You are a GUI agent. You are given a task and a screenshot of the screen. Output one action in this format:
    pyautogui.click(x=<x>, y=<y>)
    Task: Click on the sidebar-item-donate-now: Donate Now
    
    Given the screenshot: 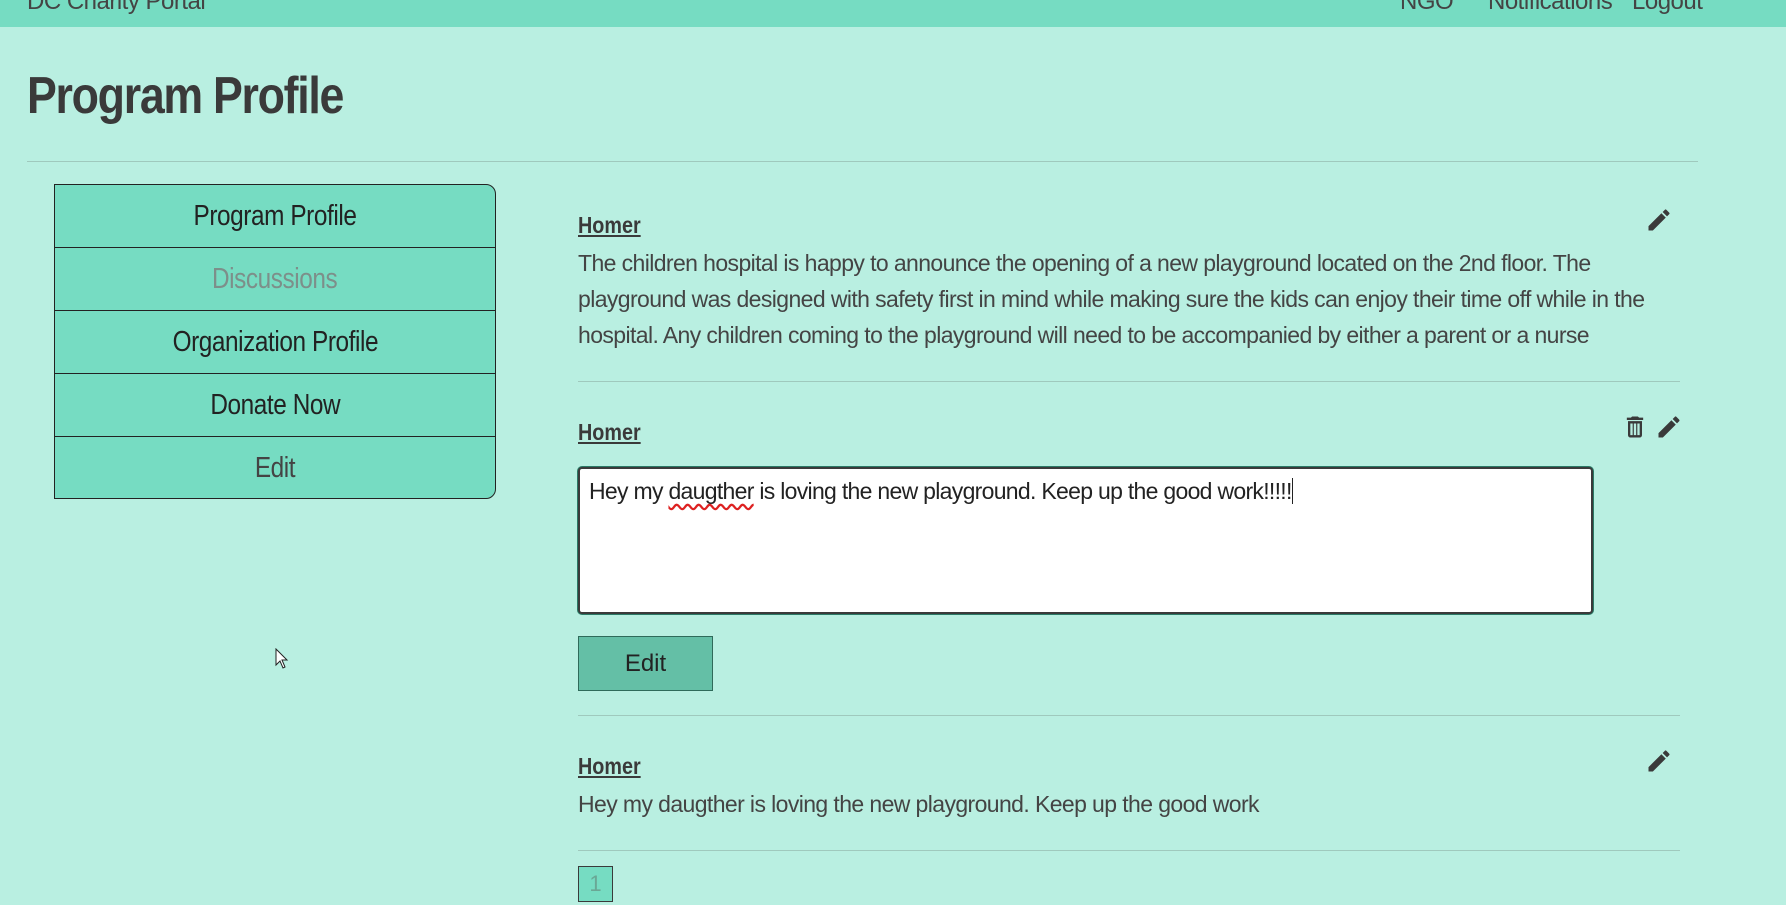 What is the action you would take?
    pyautogui.click(x=275, y=405)
    